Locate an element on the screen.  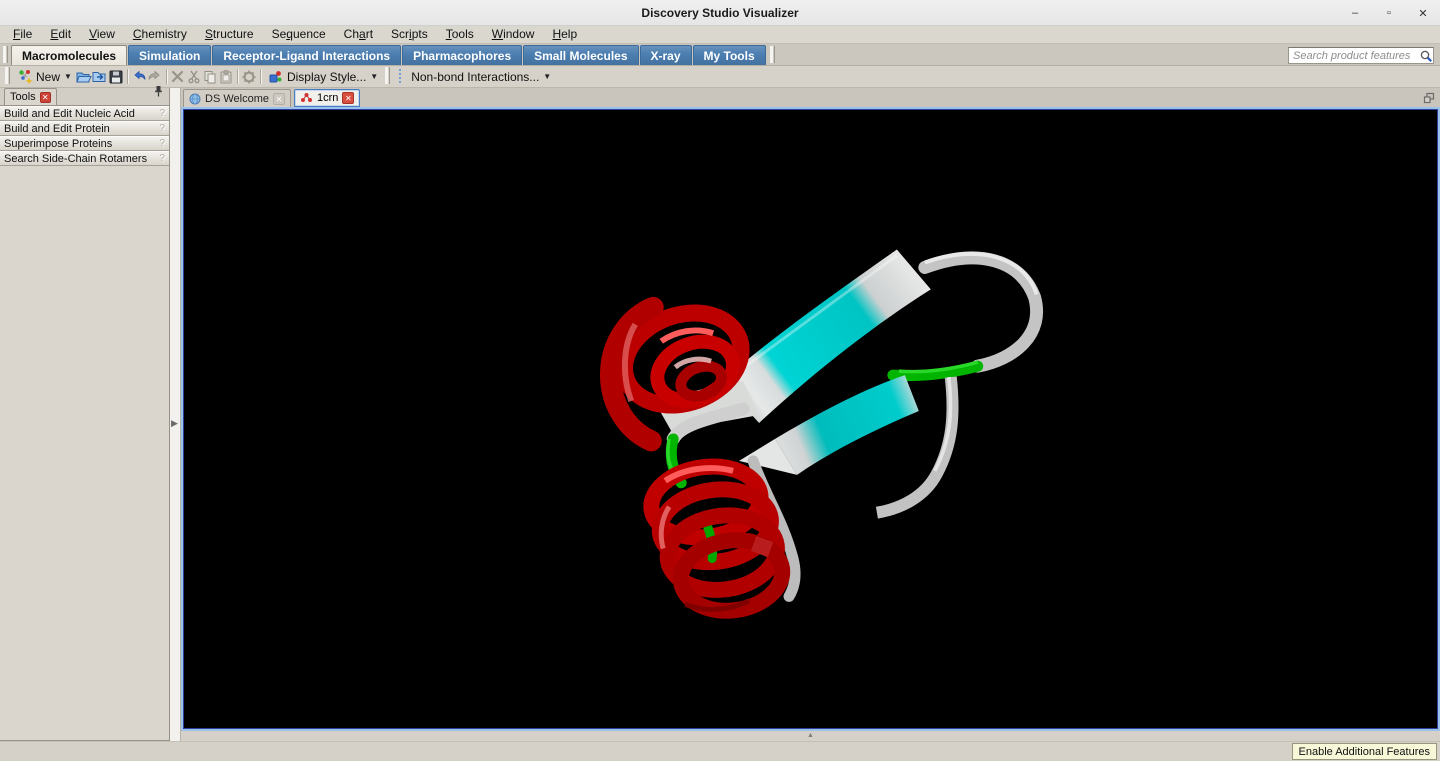
document-tab-ds-welcome: DS Welcome ✕ is located at coordinates (237, 98).